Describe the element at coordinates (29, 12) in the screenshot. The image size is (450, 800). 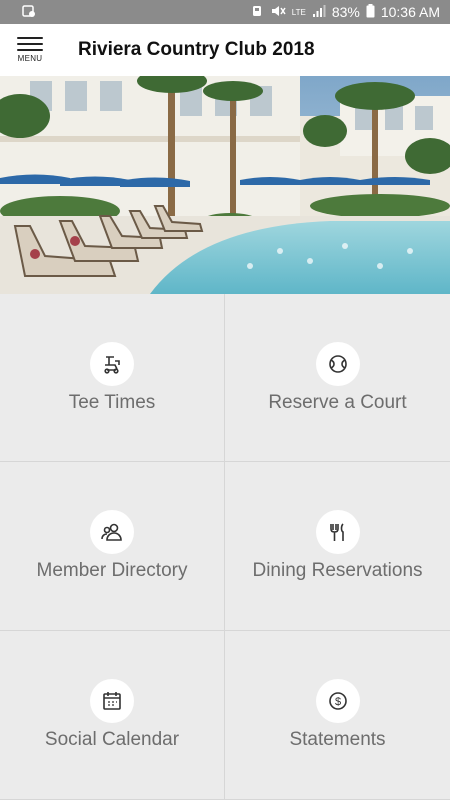
I see `notification-icon` at that location.